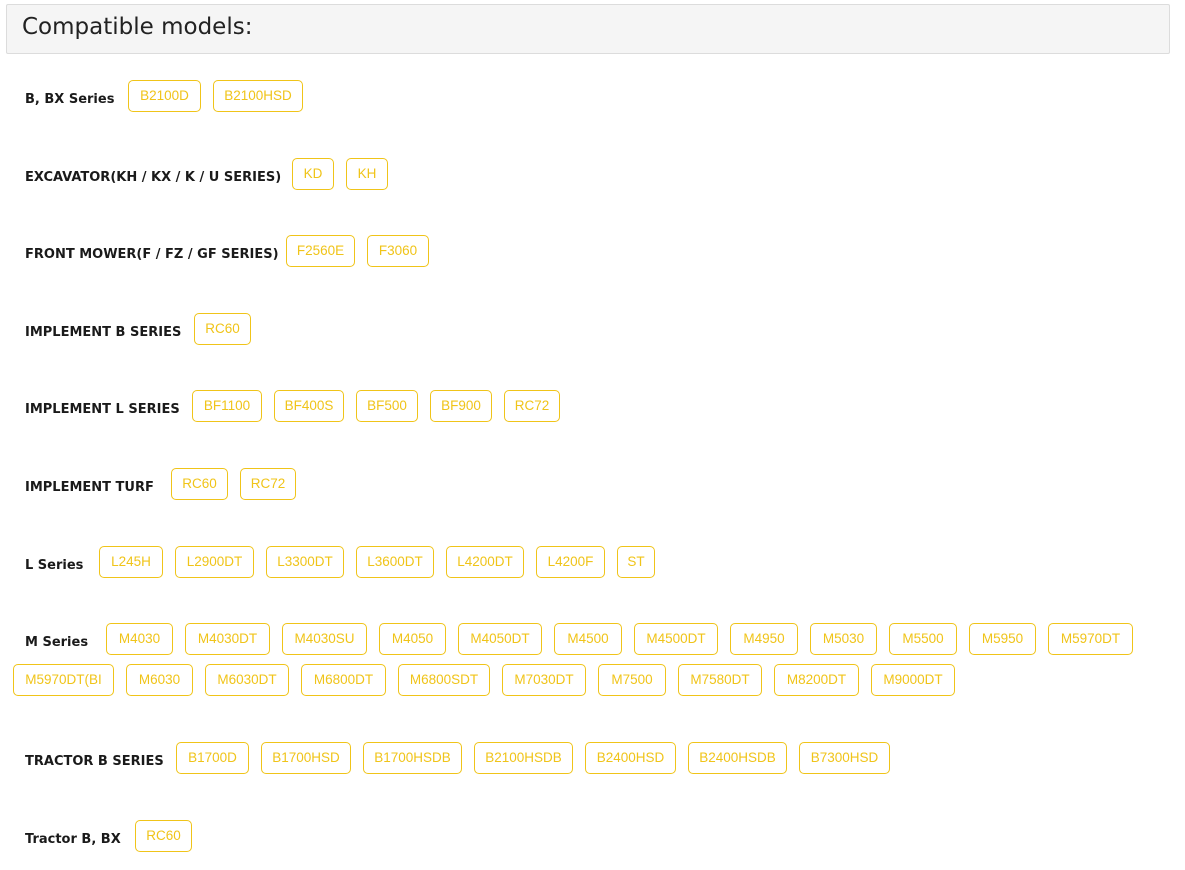 Image resolution: width=1185 pixels, height=870 pixels. Describe the element at coordinates (153, 177) in the screenshot. I see `series-label: EXCAVATOR(KH / KX / K / U SERIES)` at that location.